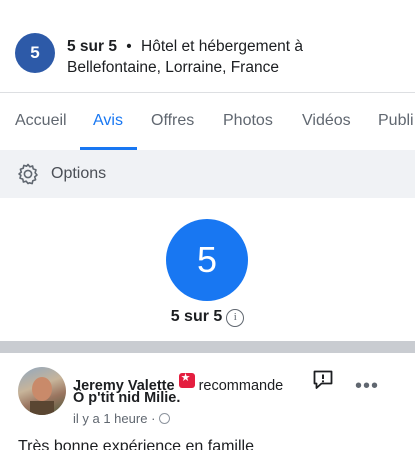 This screenshot has width=415, height=450. What do you see at coordinates (207, 122) in the screenshot?
I see `tab-bar: Accueil Avis Offres Photos Vidéos Publi` at bounding box center [207, 122].